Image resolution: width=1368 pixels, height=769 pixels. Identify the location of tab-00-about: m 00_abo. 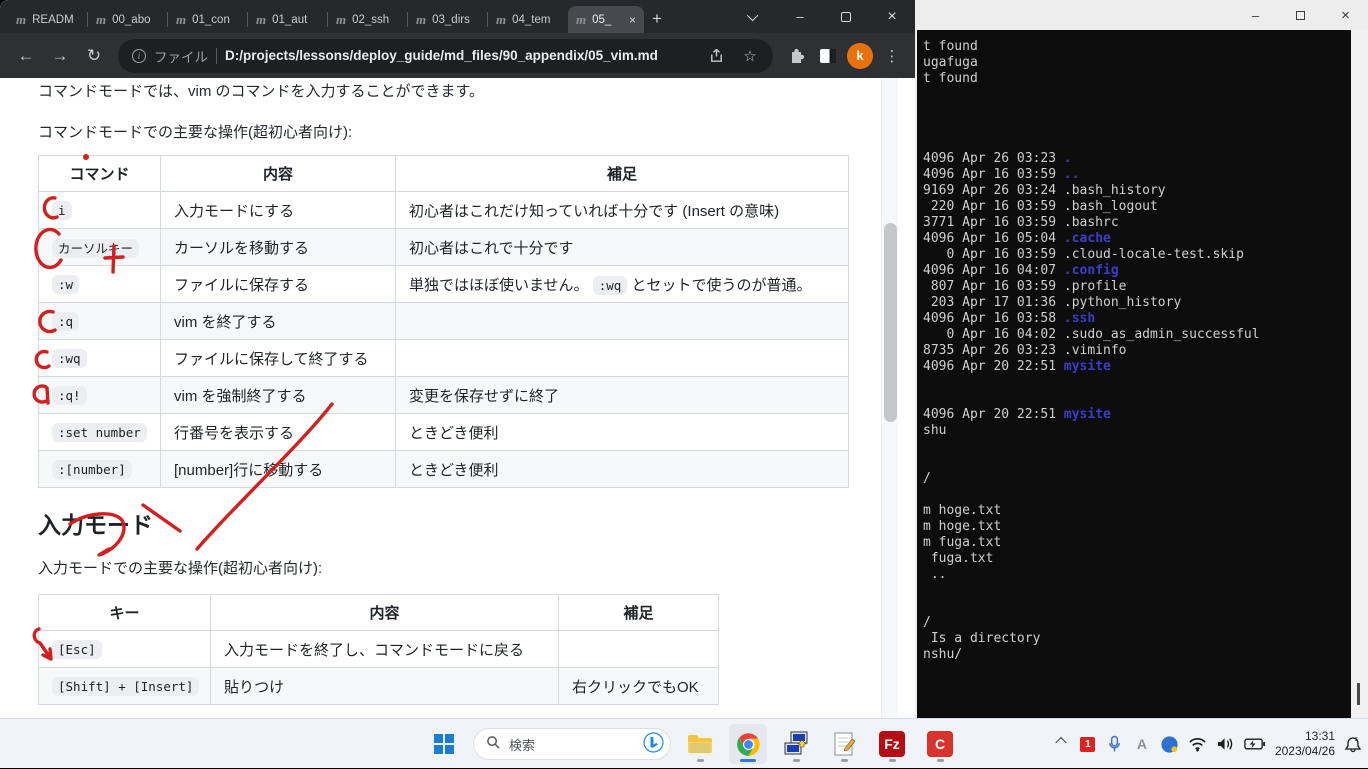
(128, 19).